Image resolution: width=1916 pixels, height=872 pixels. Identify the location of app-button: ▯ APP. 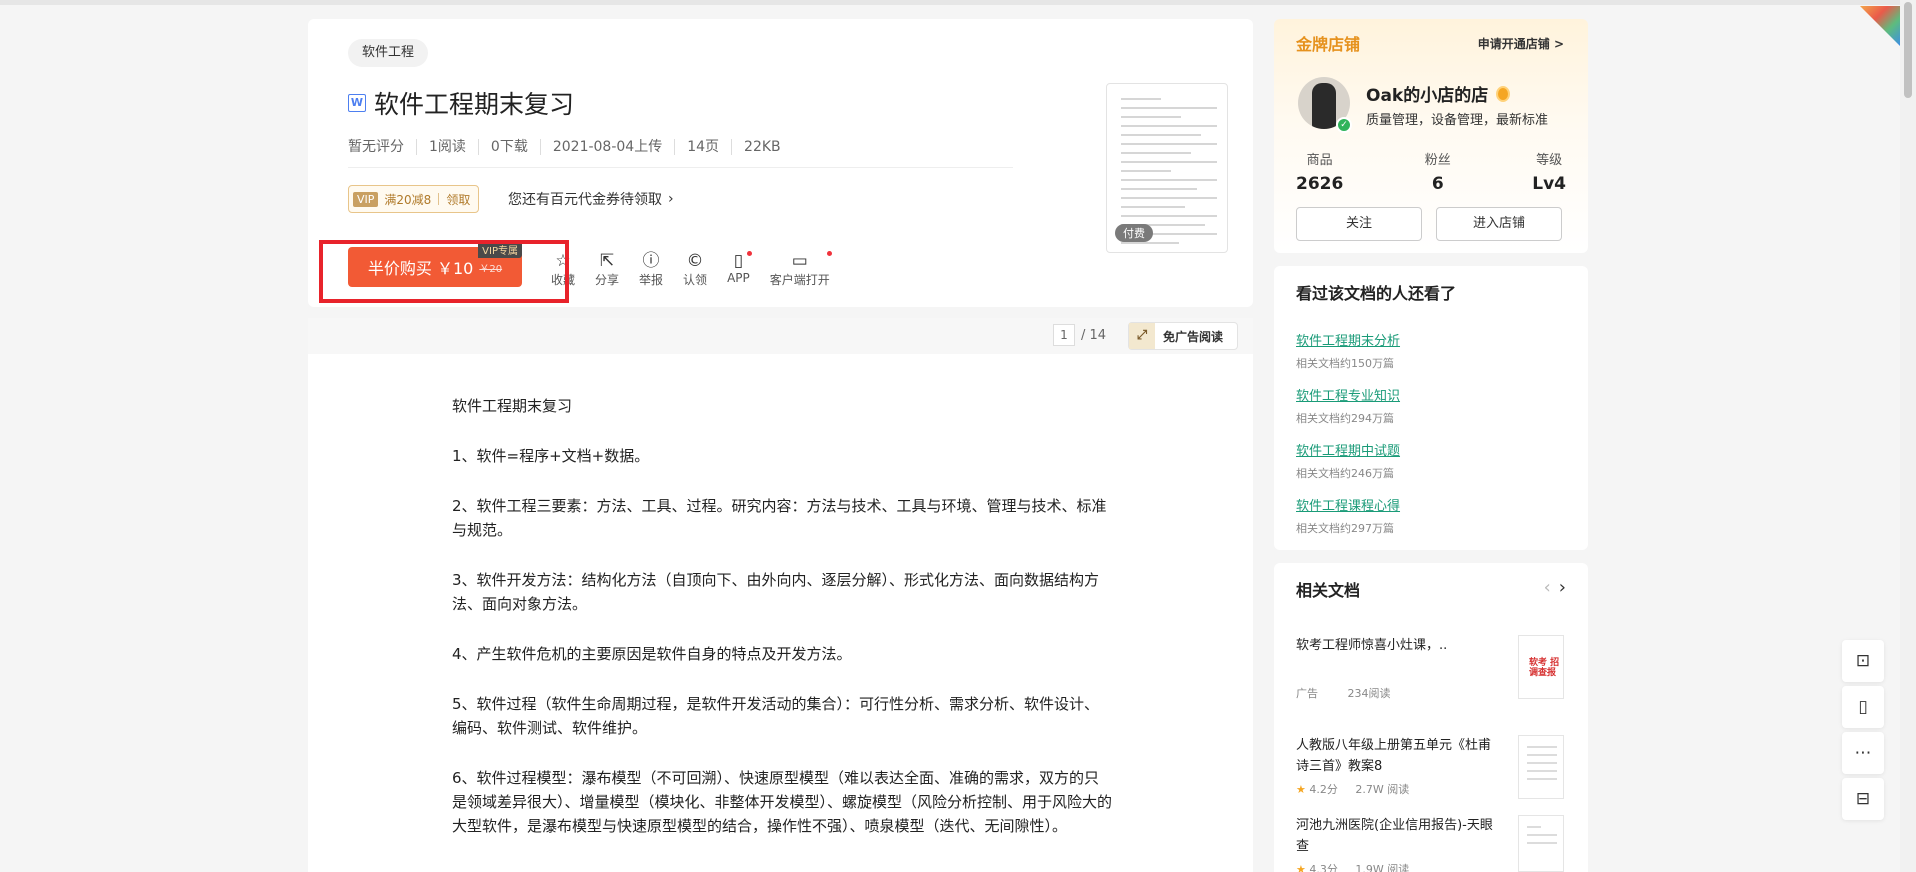
(739, 269).